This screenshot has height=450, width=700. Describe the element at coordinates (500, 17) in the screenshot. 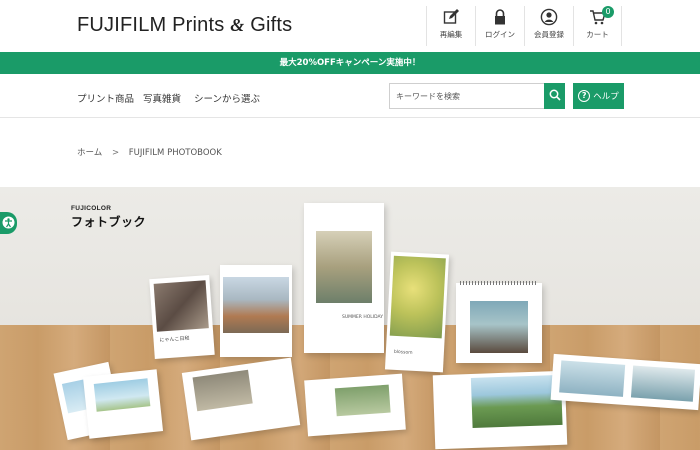

I see `lock-icon` at that location.